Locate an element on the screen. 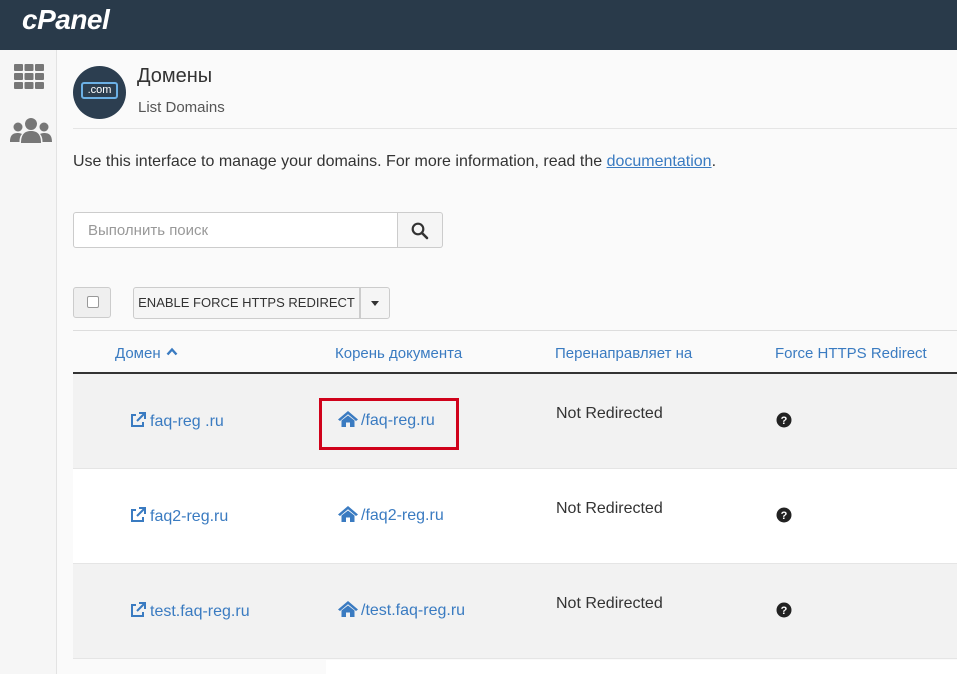 This screenshot has width=957, height=674. top-navbar: cPanel is located at coordinates (478, 25).